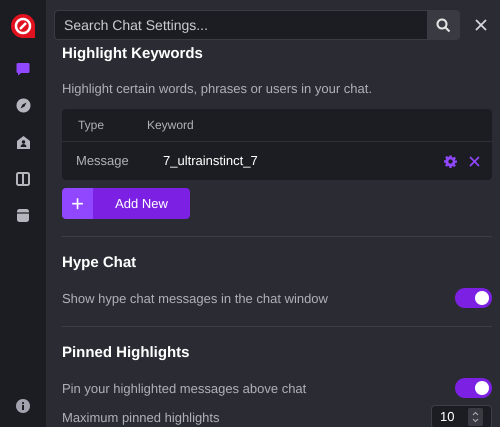 The width and height of the screenshot is (500, 427). I want to click on settings-button, so click(450, 161).